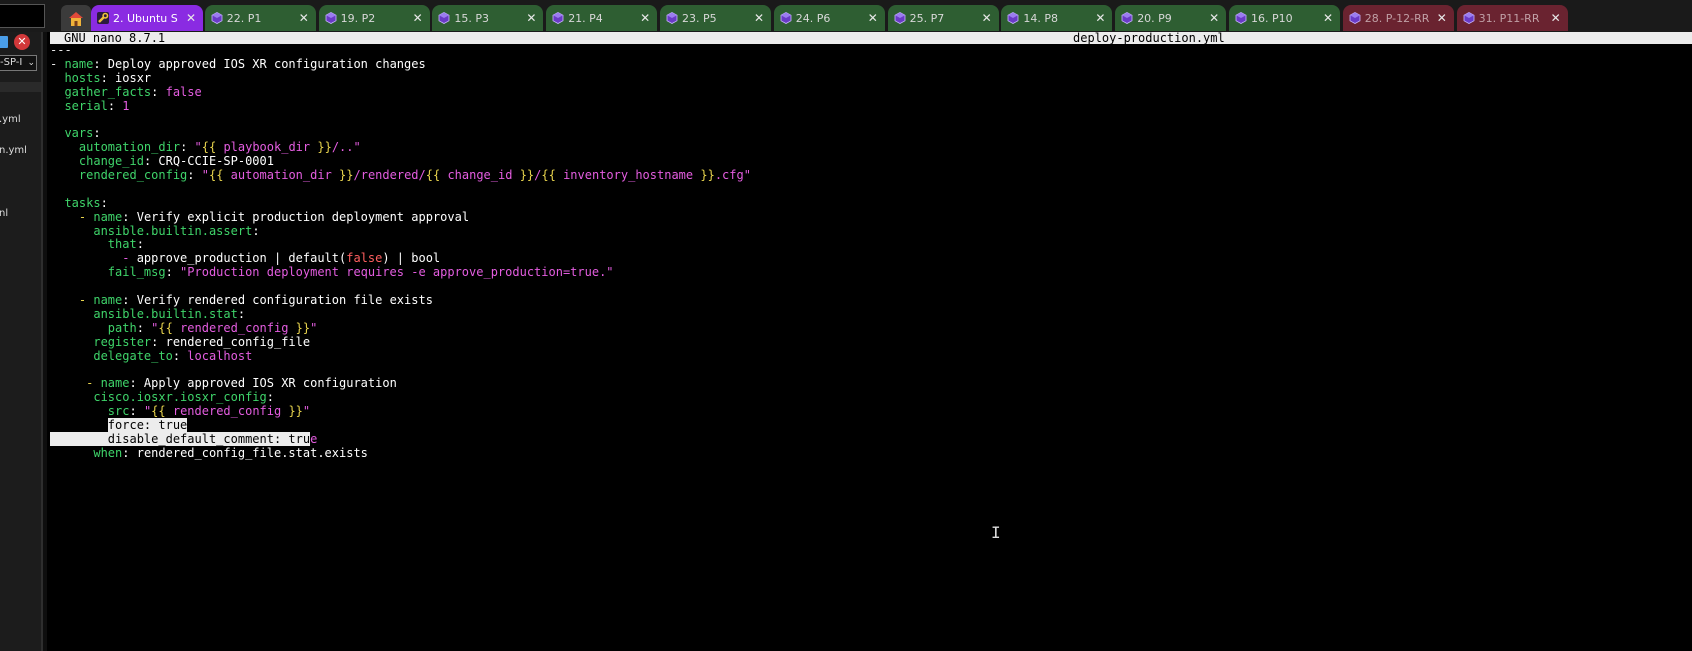 The height and width of the screenshot is (651, 1692). I want to click on tab-2: 22. P1 ✕, so click(260, 18).